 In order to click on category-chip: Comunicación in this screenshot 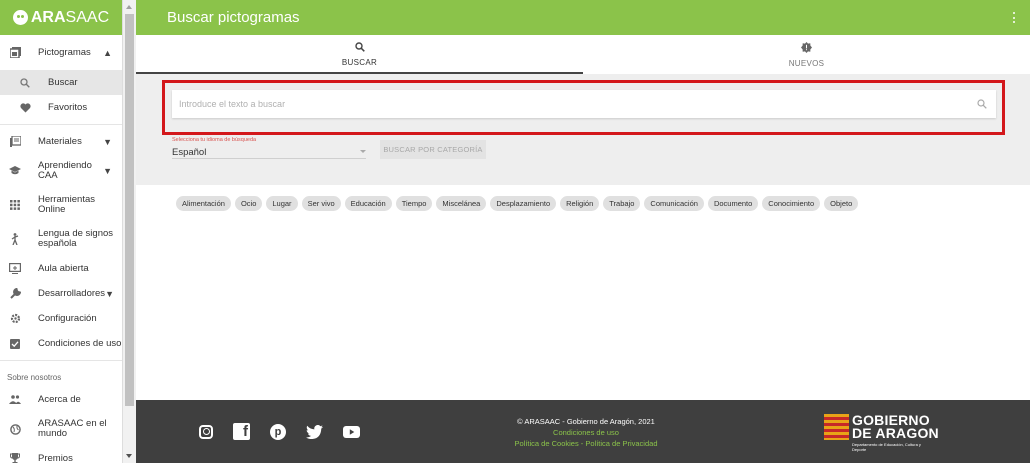, I will do `click(674, 203)`.